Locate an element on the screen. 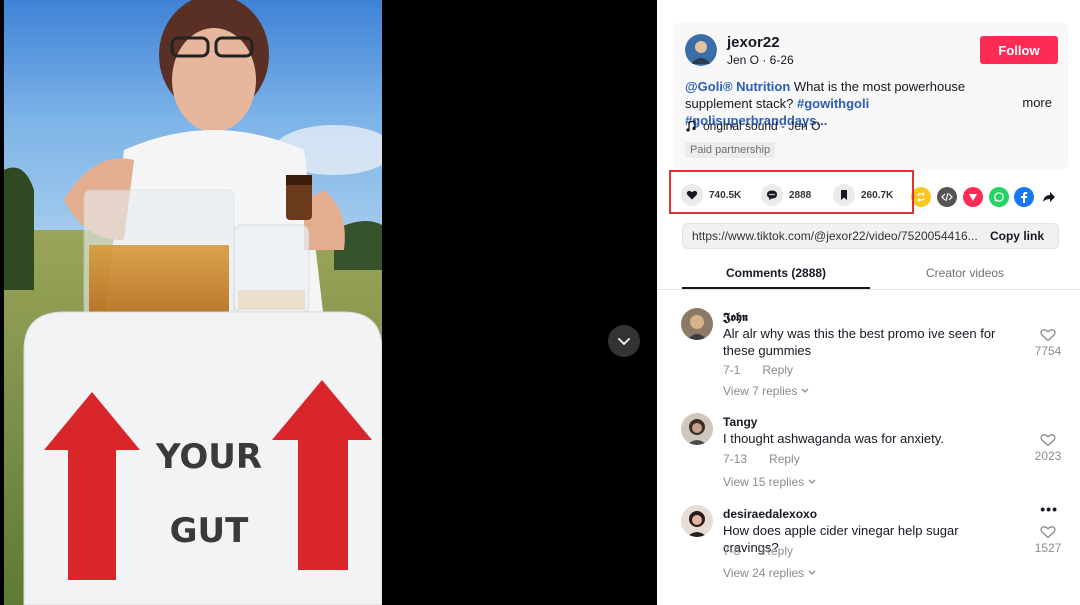 The width and height of the screenshot is (1080, 605). sound-link: original sound - Jen O is located at coordinates (752, 126).